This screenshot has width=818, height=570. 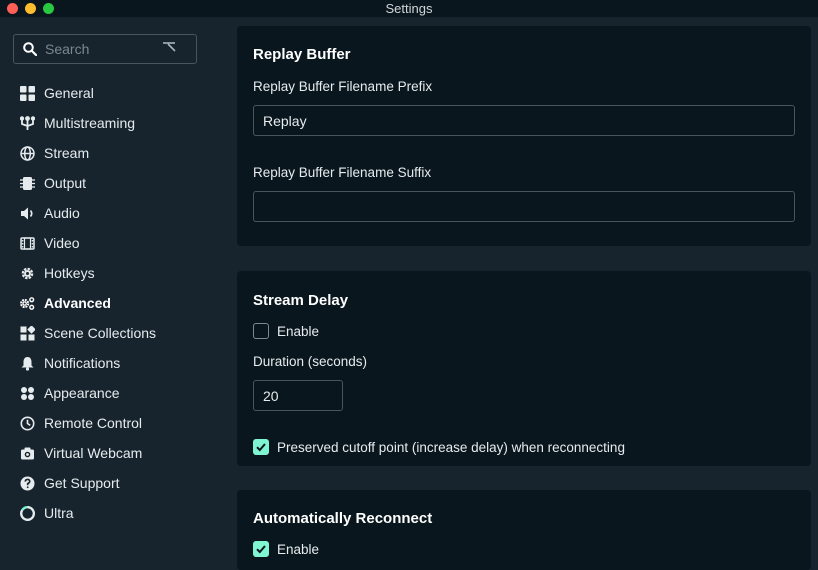 I want to click on sidebar-item-label: Output, so click(x=65, y=183).